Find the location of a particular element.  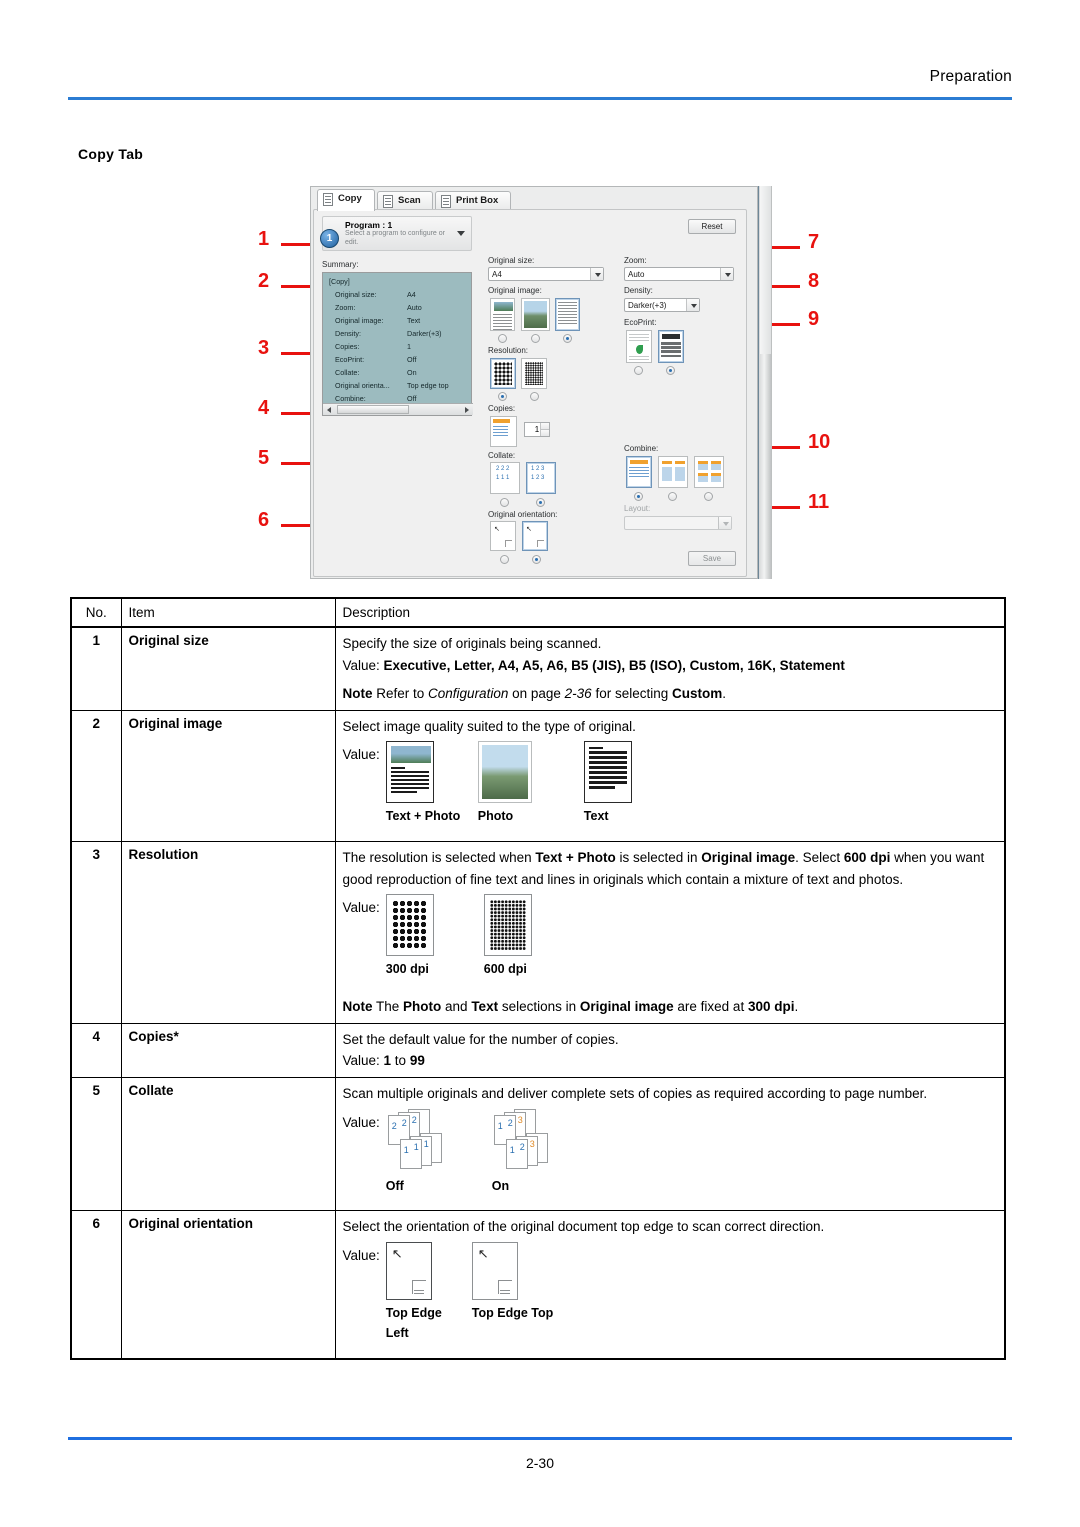

layout-select is located at coordinates (678, 523).